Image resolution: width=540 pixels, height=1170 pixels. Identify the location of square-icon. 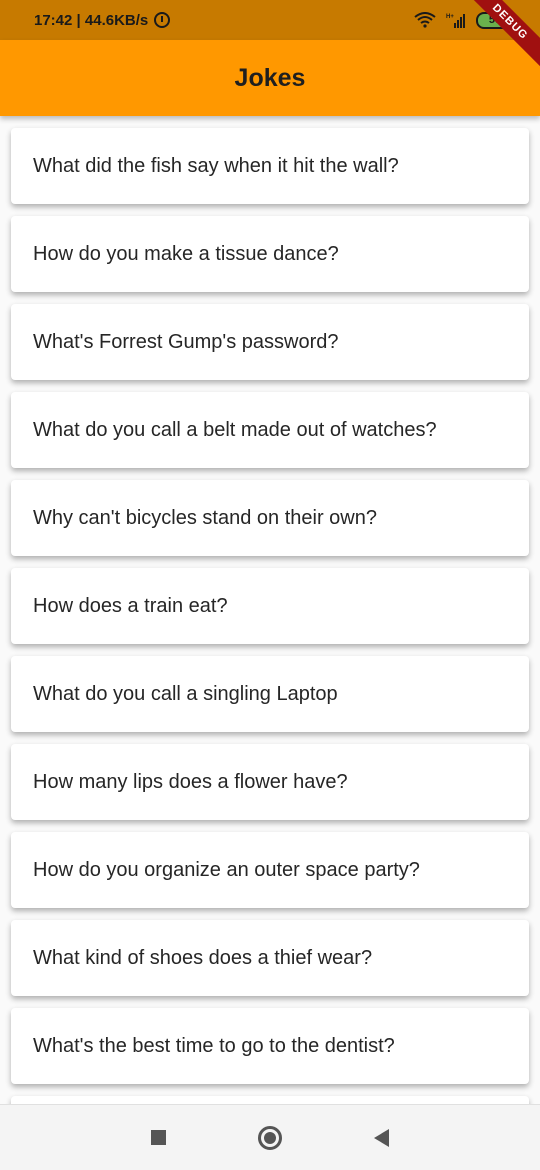
(158, 1137).